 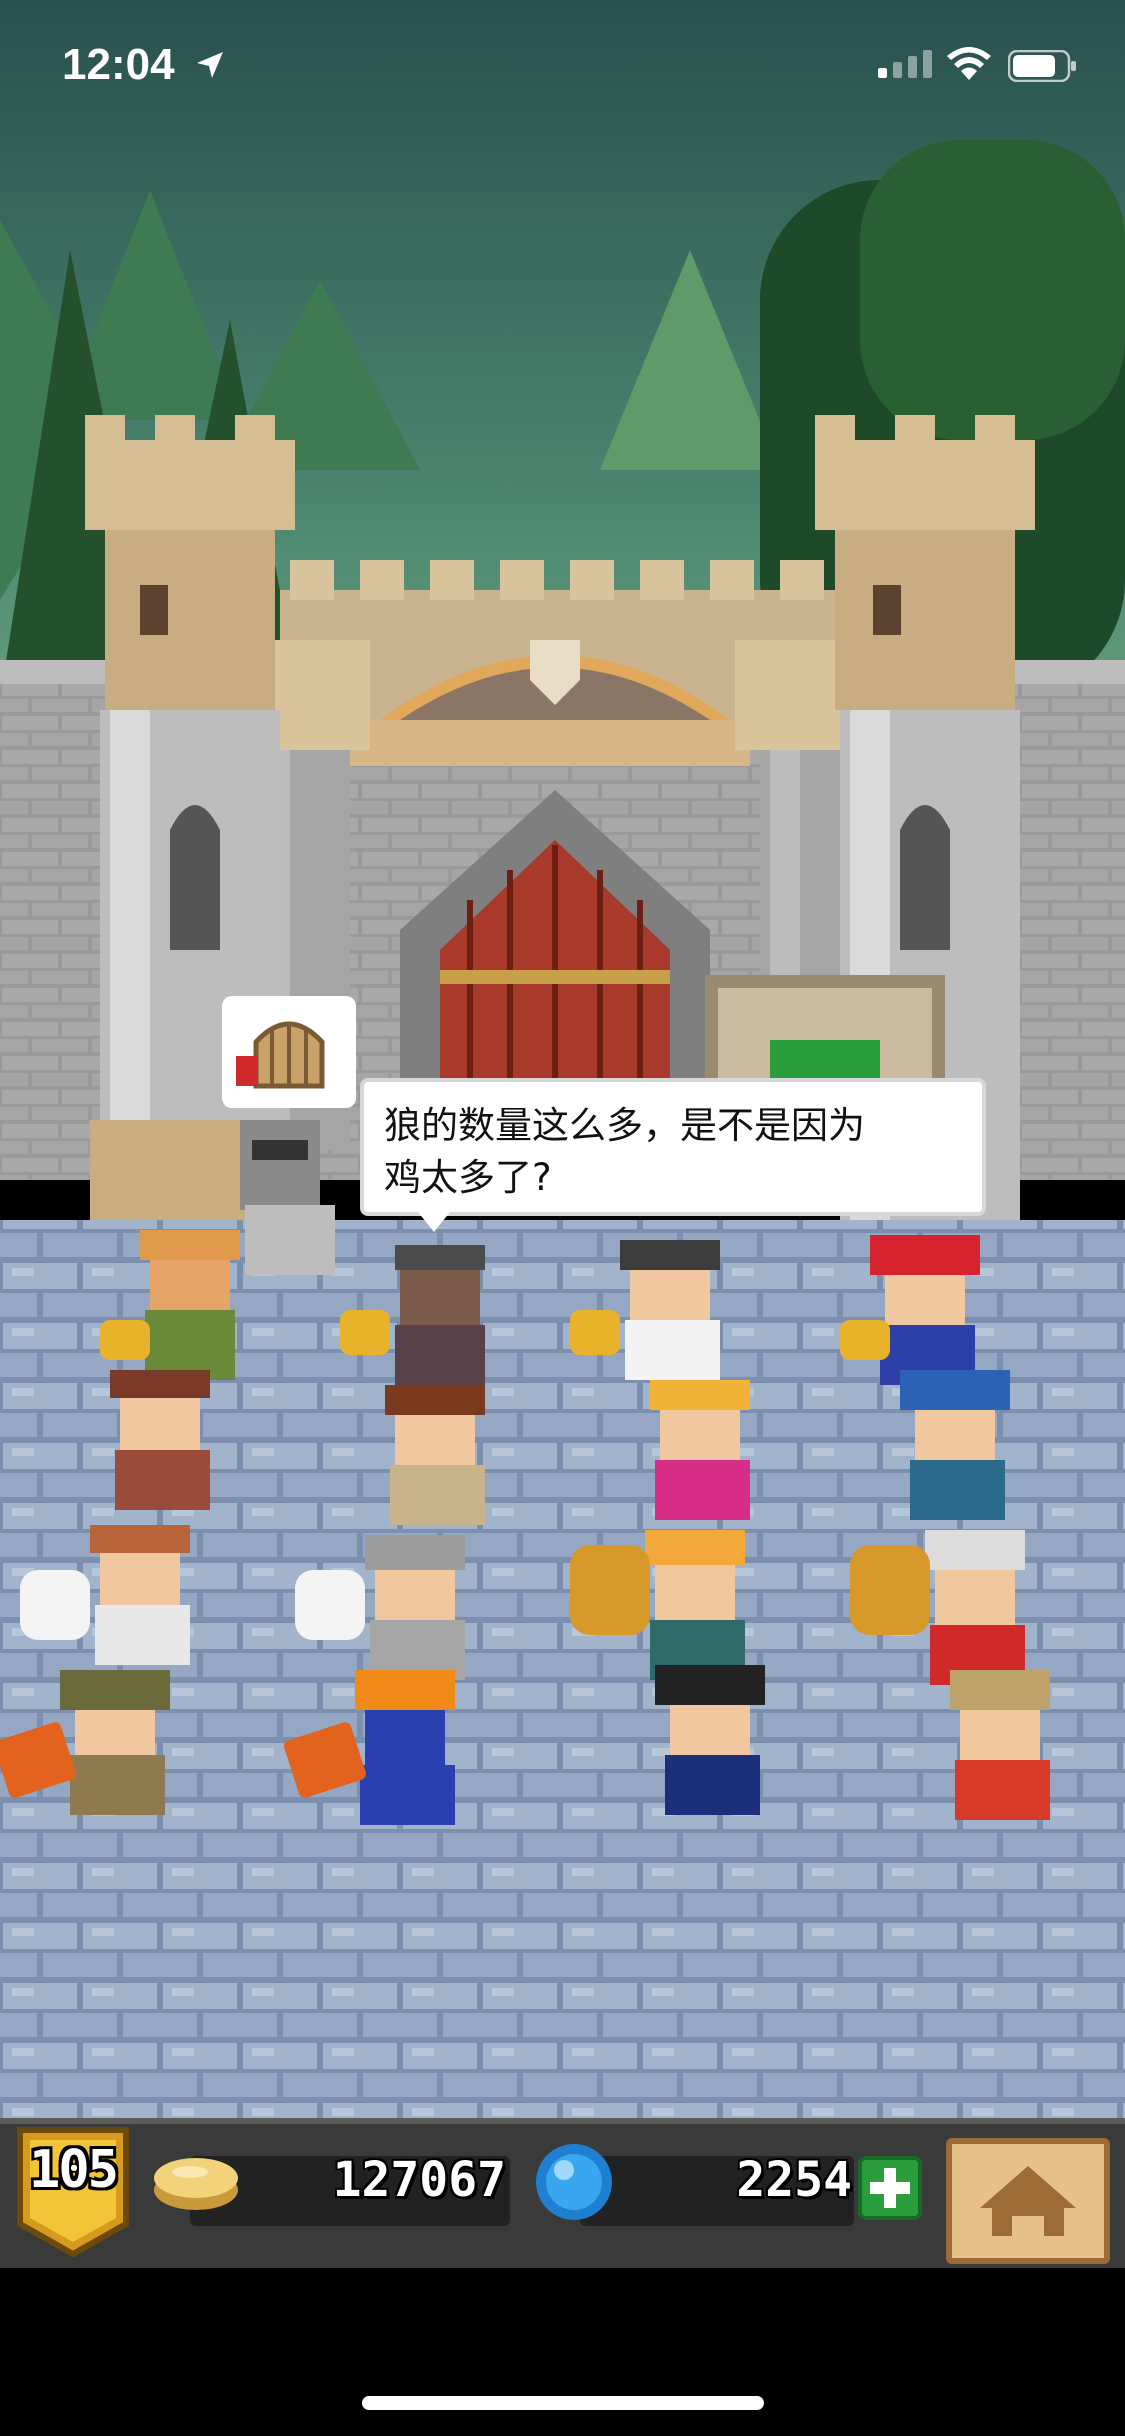 I want to click on home-indicator, so click(x=563, y=2403).